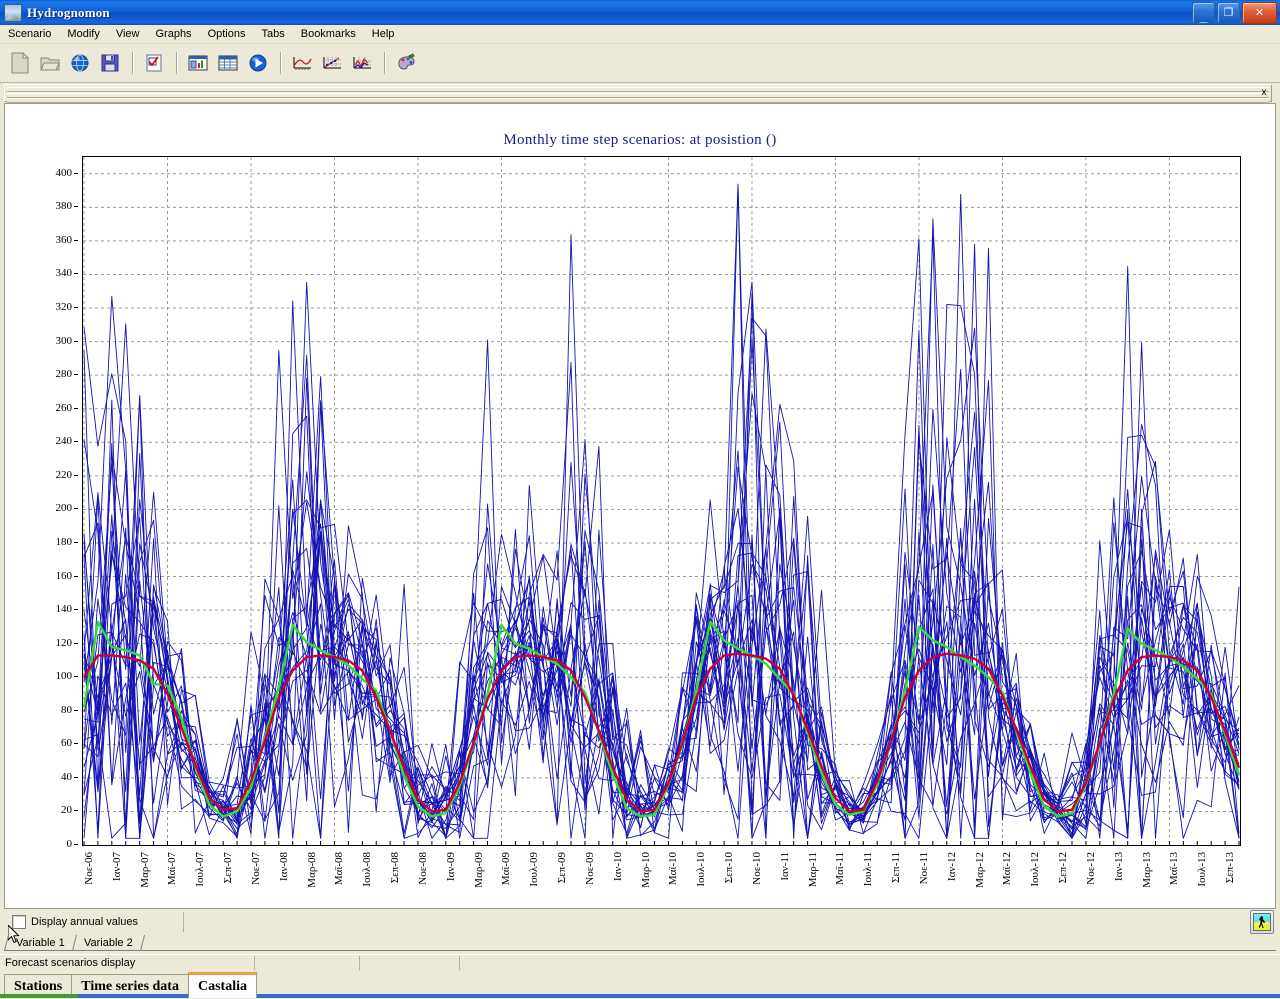 The width and height of the screenshot is (1280, 999). I want to click on y-tick-label: 80, so click(66, 709).